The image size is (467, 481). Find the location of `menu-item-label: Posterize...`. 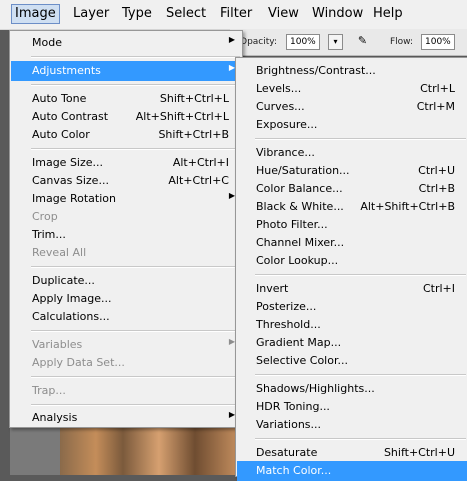

menu-item-label: Posterize... is located at coordinates (286, 306).